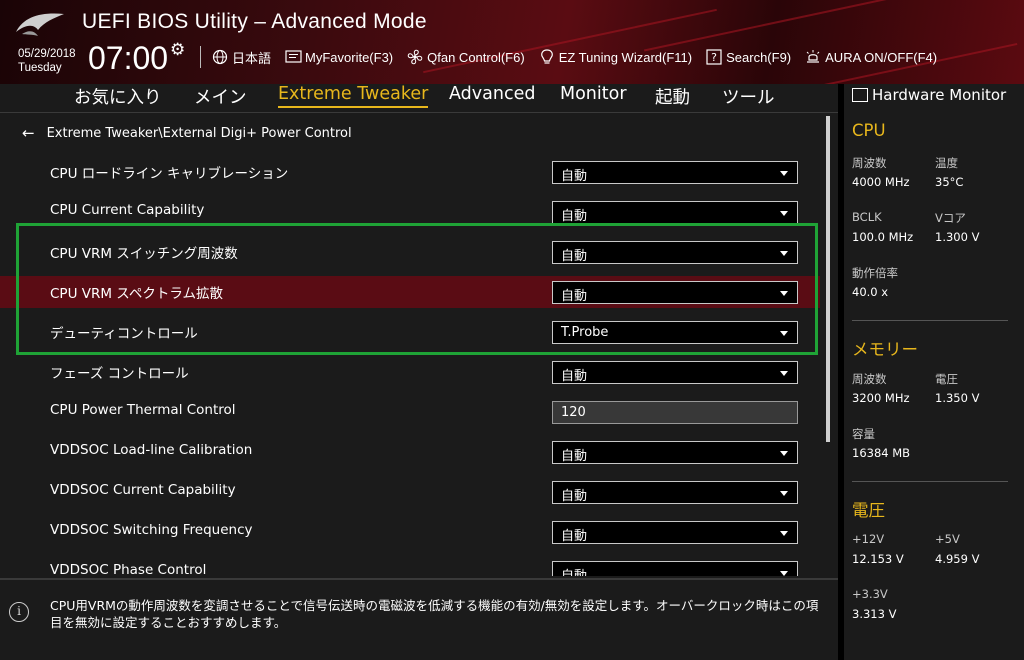  What do you see at coordinates (867, 217) in the screenshot?
I see `cpu-bclk-label: BCLK` at bounding box center [867, 217].